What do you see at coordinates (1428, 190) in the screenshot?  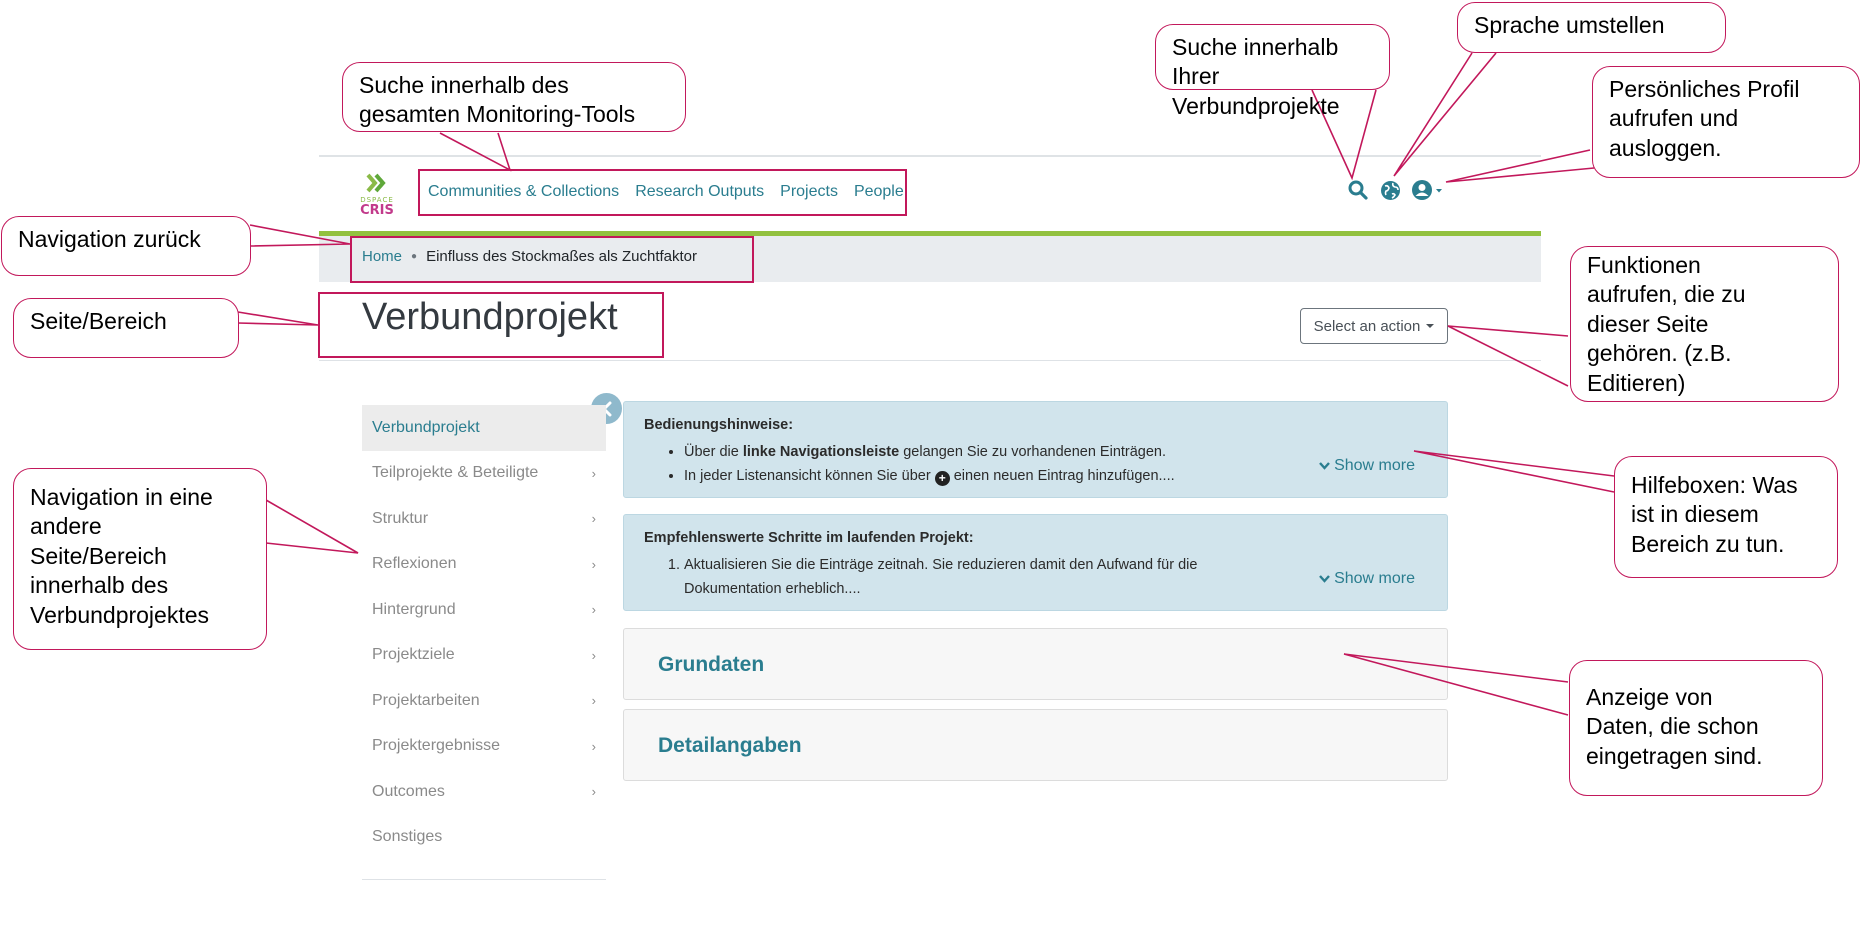 I see `user-circle-icon` at bounding box center [1428, 190].